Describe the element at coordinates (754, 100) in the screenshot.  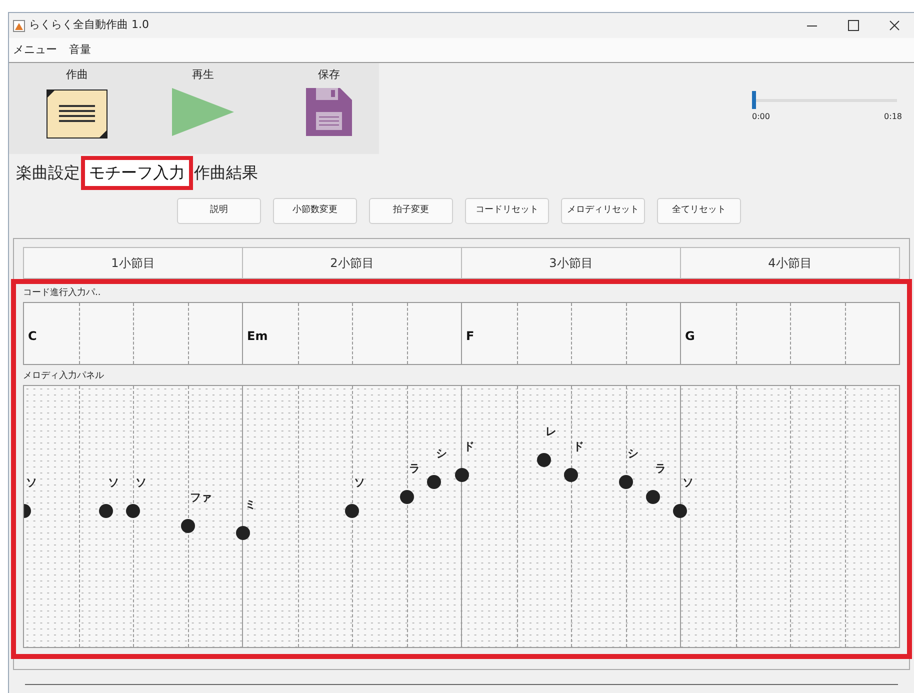
I see `slider-thumb` at that location.